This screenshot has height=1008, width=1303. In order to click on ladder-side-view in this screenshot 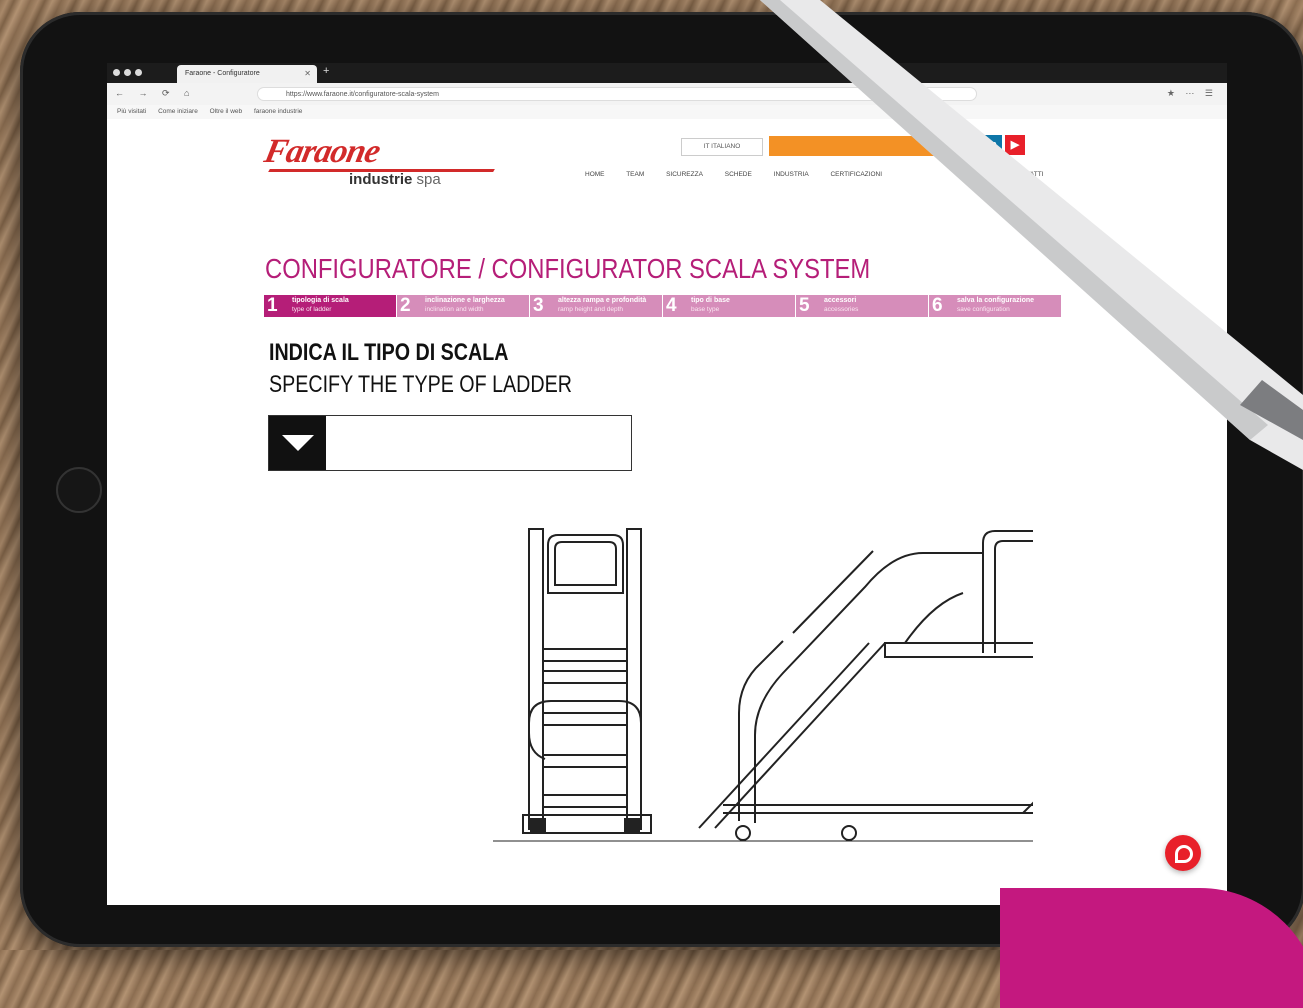, I will do `click(865, 685)`.